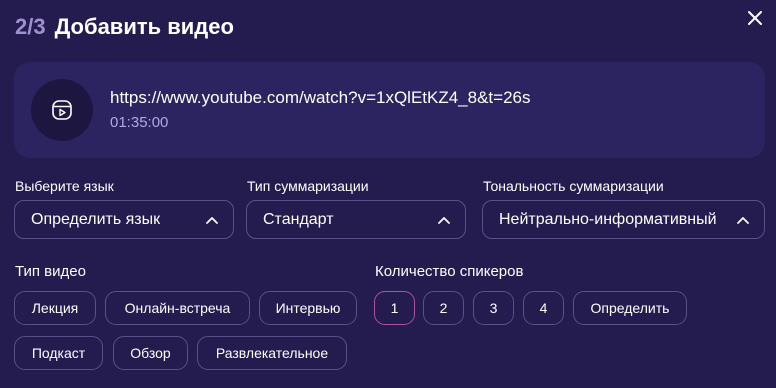 The width and height of the screenshot is (776, 388). What do you see at coordinates (150, 353) in the screenshot?
I see `video-type-option-review: Обзор` at bounding box center [150, 353].